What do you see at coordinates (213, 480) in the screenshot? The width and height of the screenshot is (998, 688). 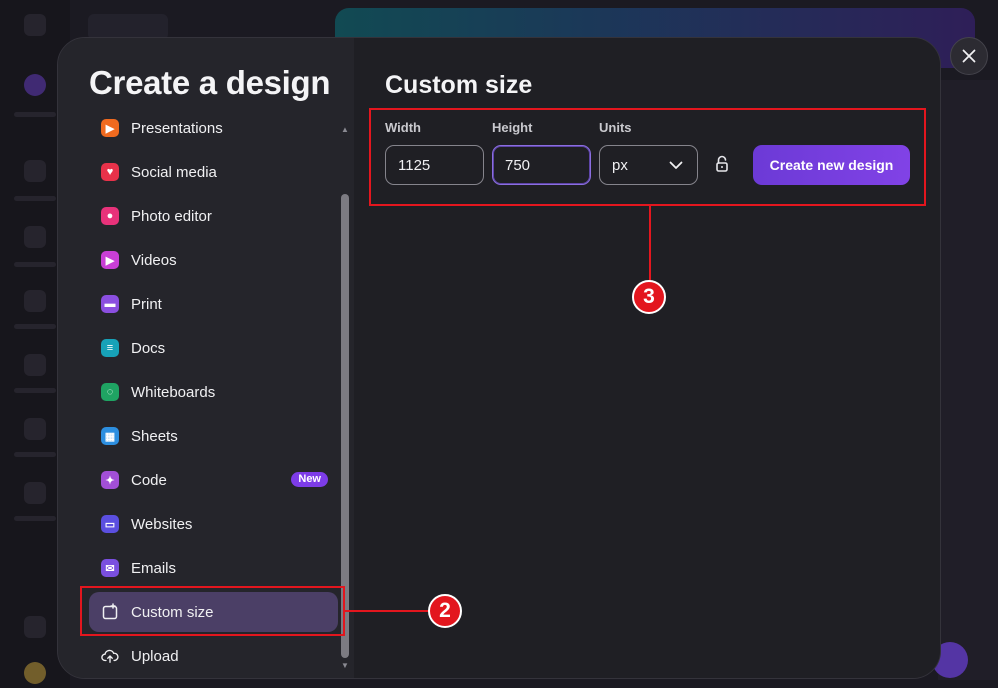 I see `nav-item-code: ✦ Code New` at bounding box center [213, 480].